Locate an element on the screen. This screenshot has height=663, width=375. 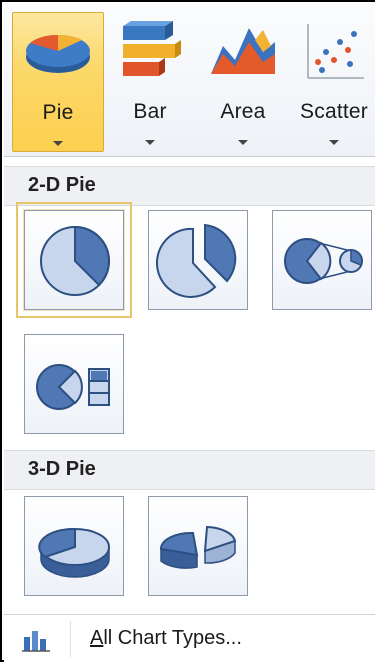
pie-chart-icon is located at coordinates (58, 54).